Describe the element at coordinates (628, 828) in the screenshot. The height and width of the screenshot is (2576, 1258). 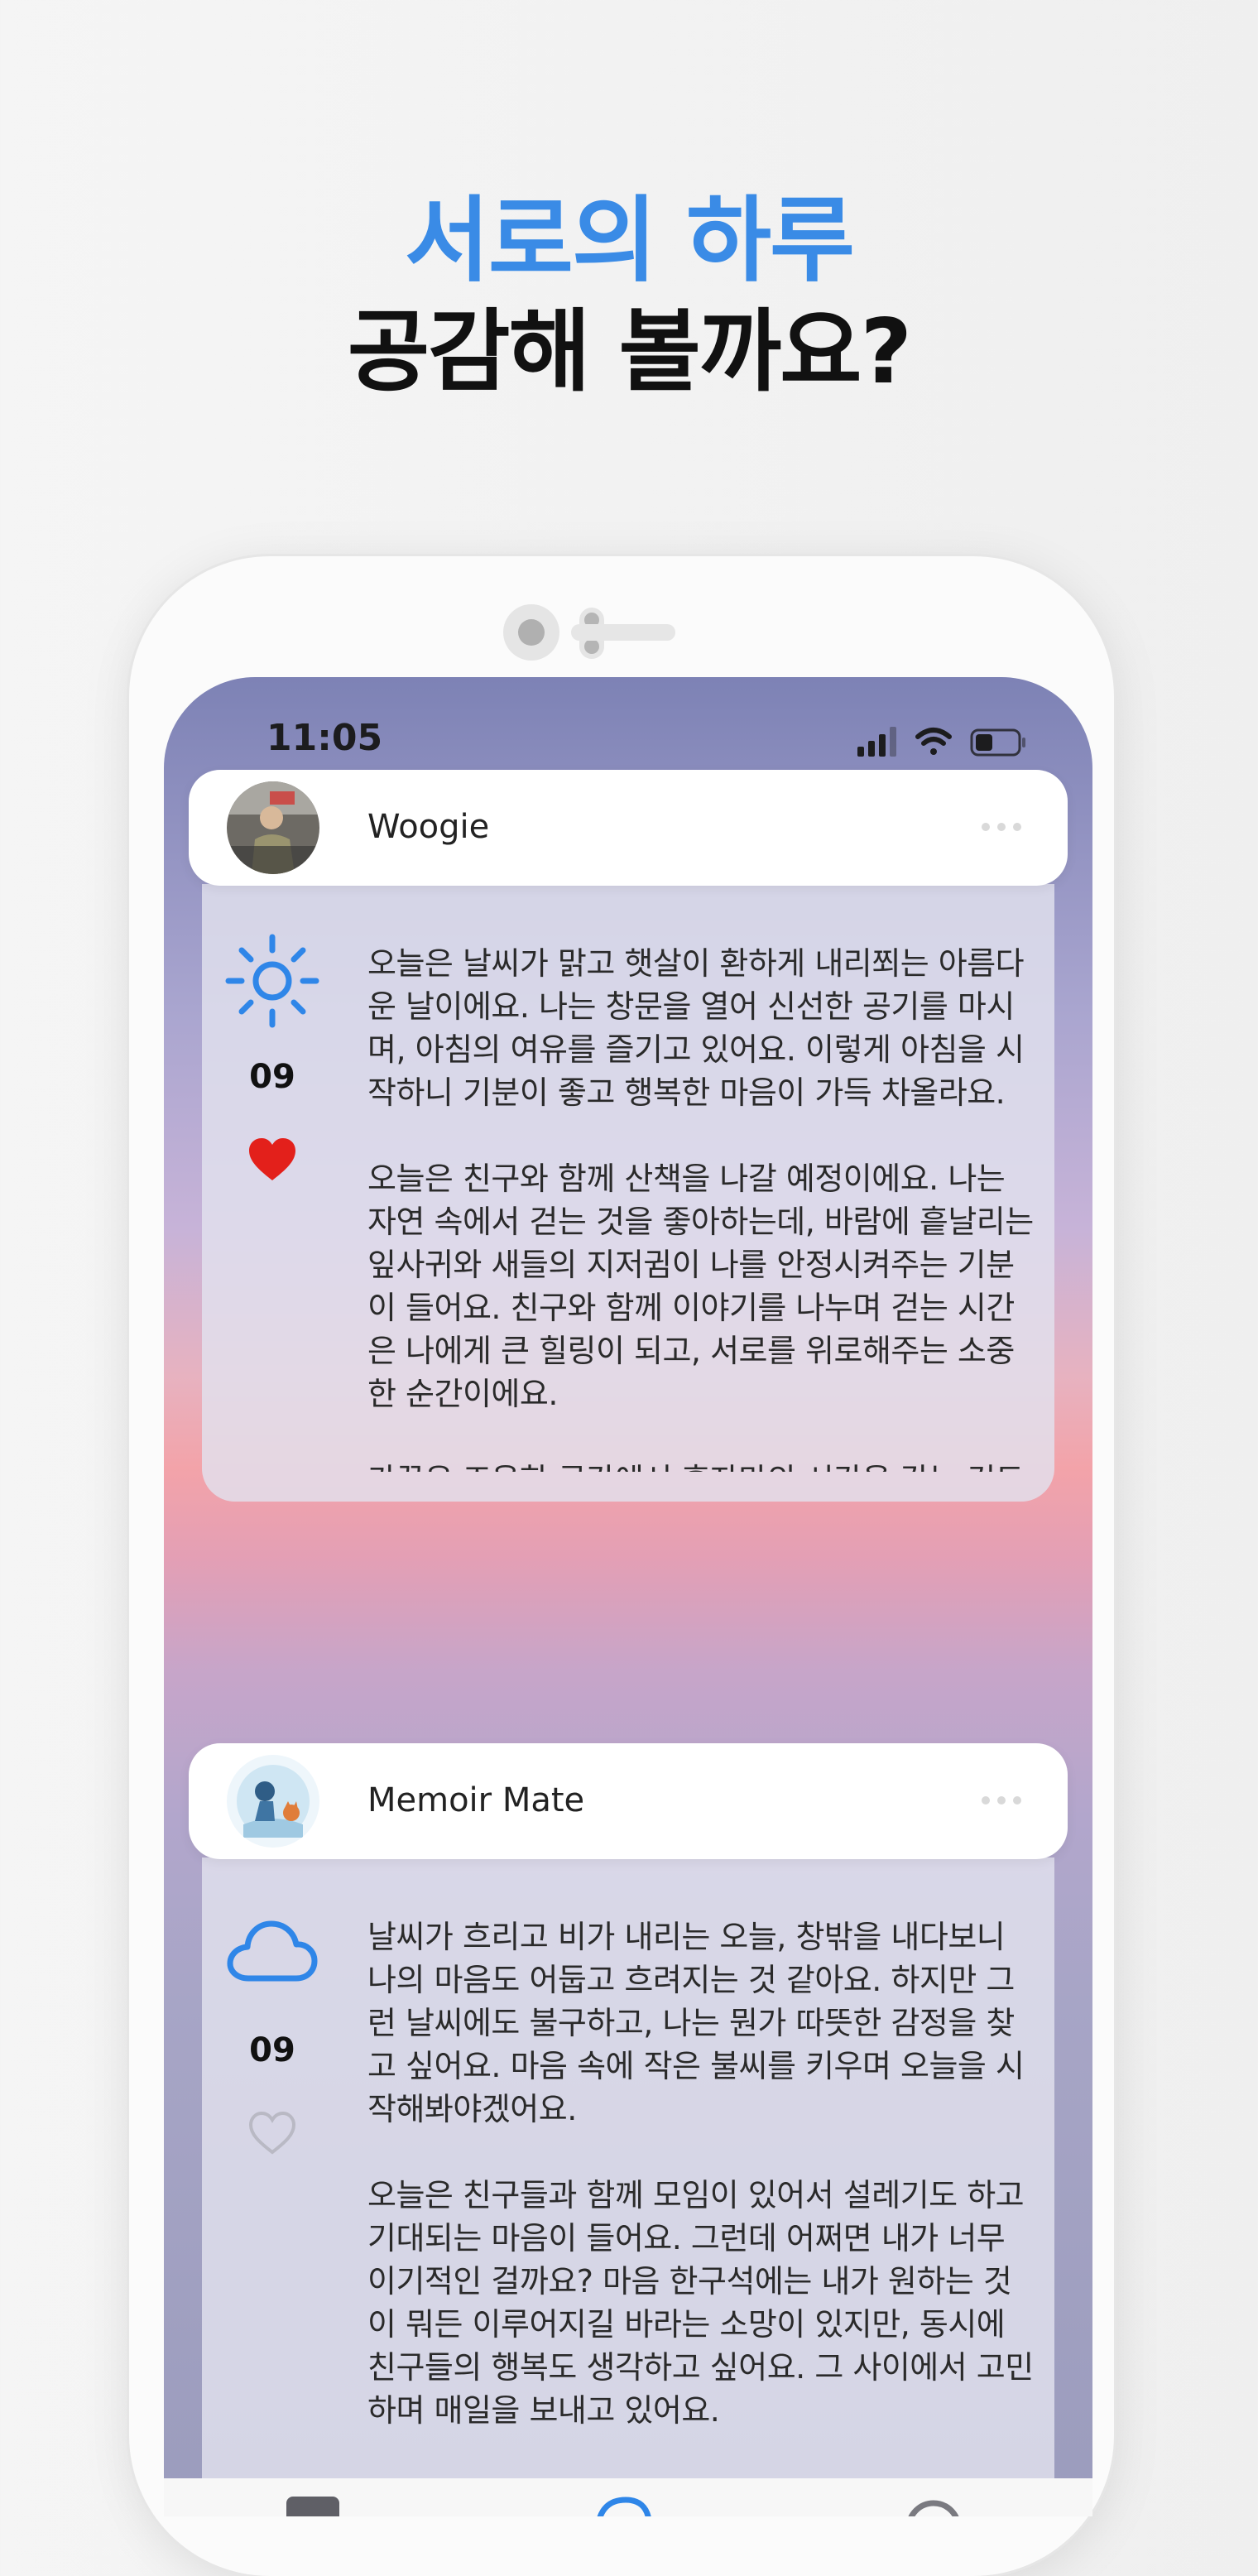
I see `post-header: Woogie` at that location.